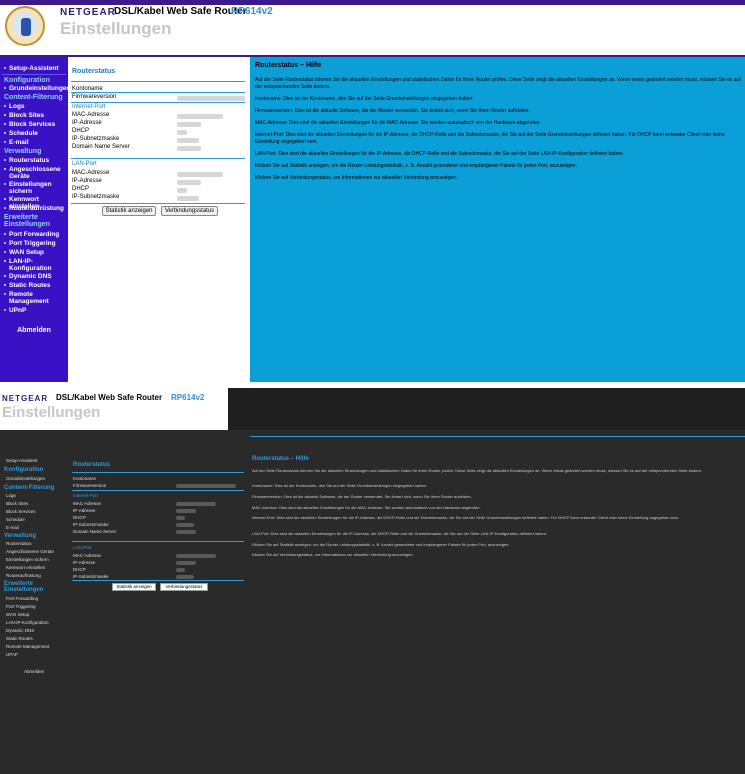  What do you see at coordinates (158, 472) in the screenshot?
I see `dark-status-divider` at bounding box center [158, 472].